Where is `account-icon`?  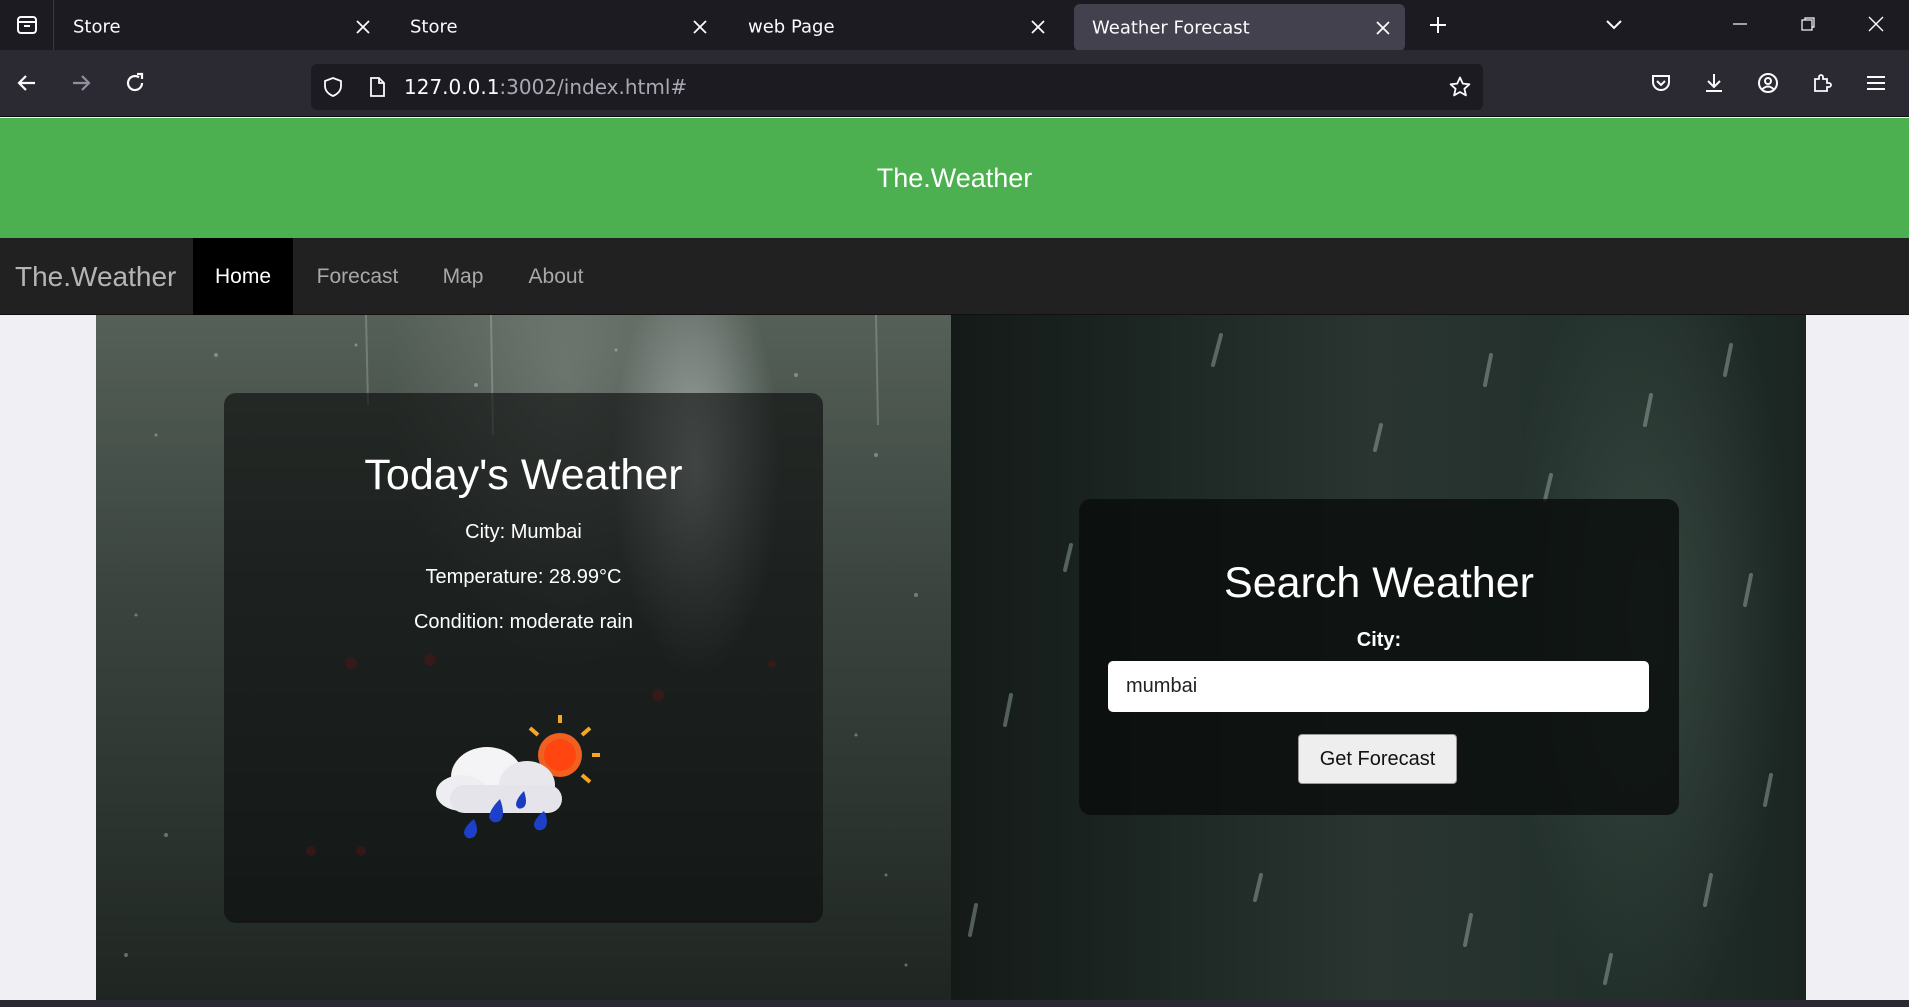
account-icon is located at coordinates (1768, 83).